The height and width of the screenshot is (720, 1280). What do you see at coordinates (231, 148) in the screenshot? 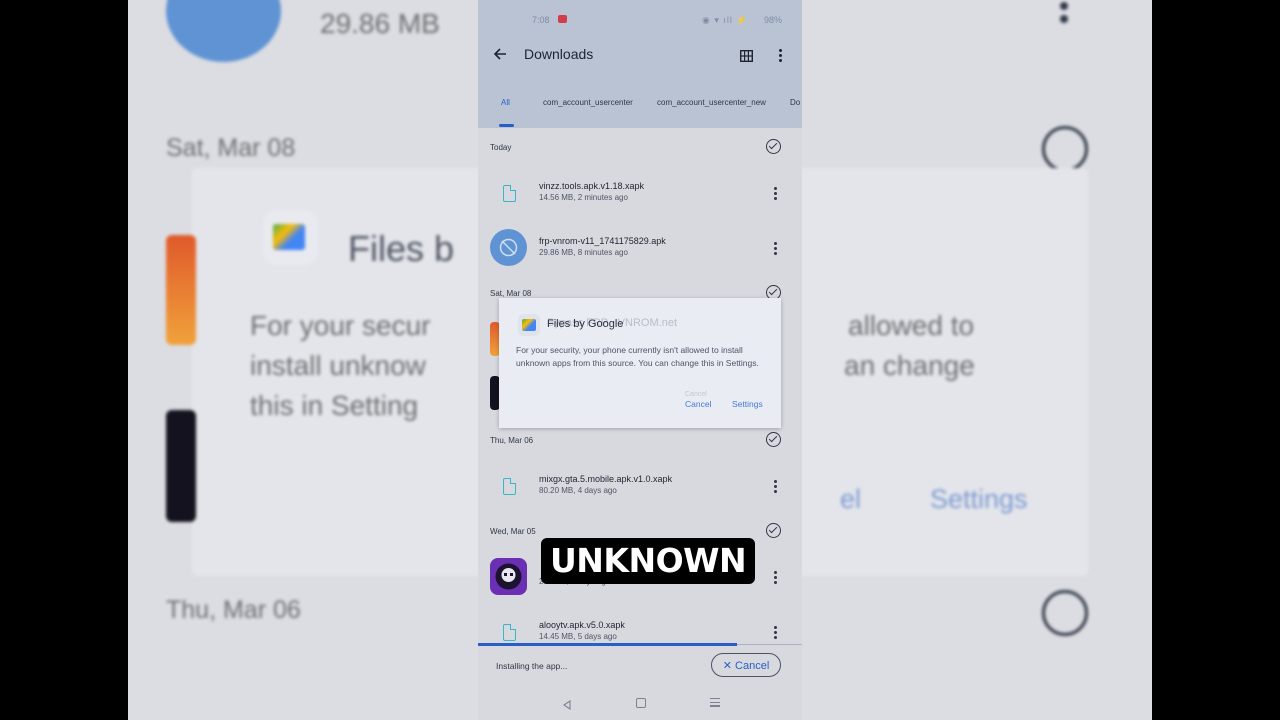
I see `bg-date-sat: Sat, Mar 08` at bounding box center [231, 148].